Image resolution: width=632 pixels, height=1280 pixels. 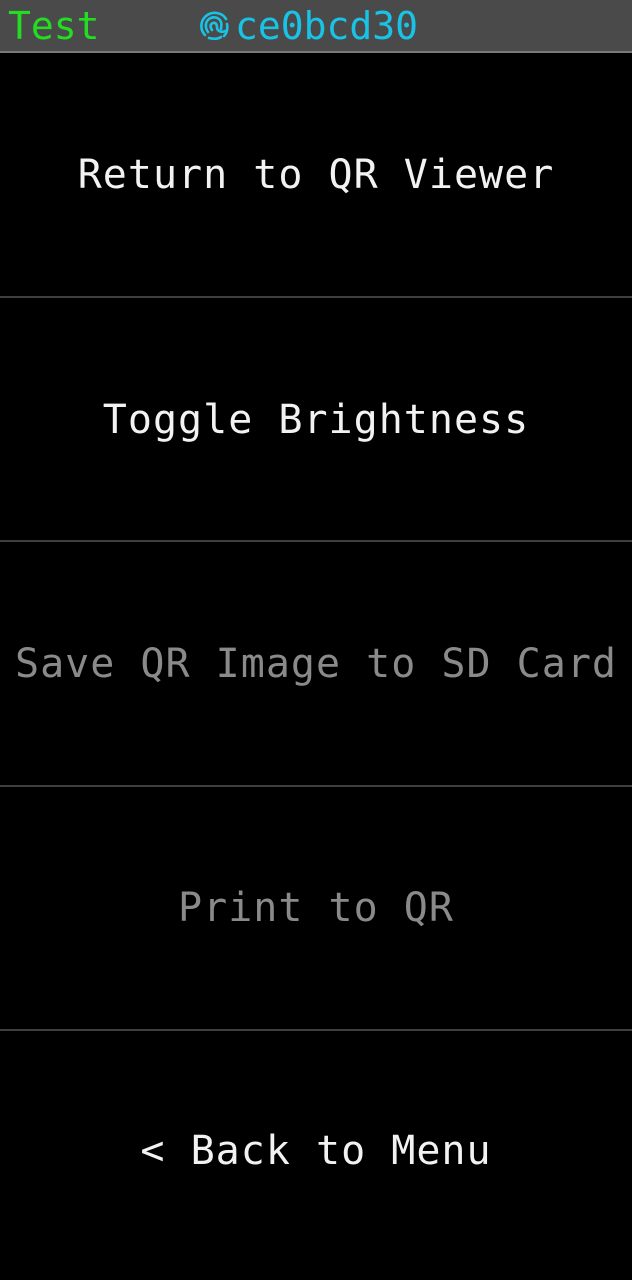 I want to click on top-nav-bar: Test ce0bcd30, so click(x=316, y=26).